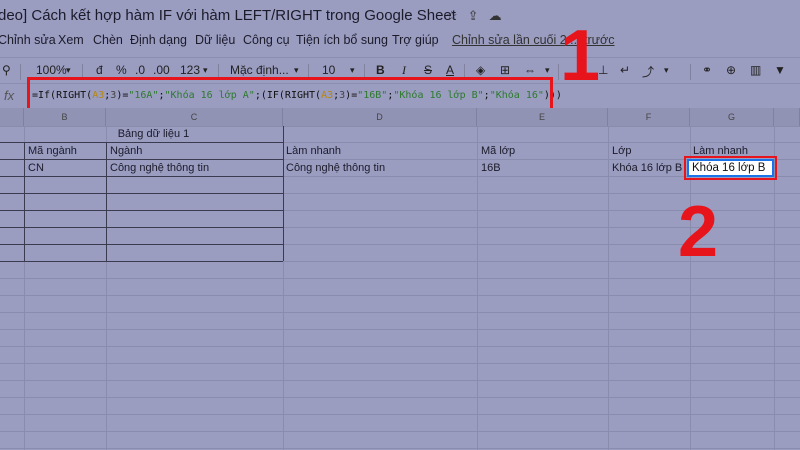 Image resolution: width=800 pixels, height=450 pixels. I want to click on menu-view: Xem, so click(71, 40).